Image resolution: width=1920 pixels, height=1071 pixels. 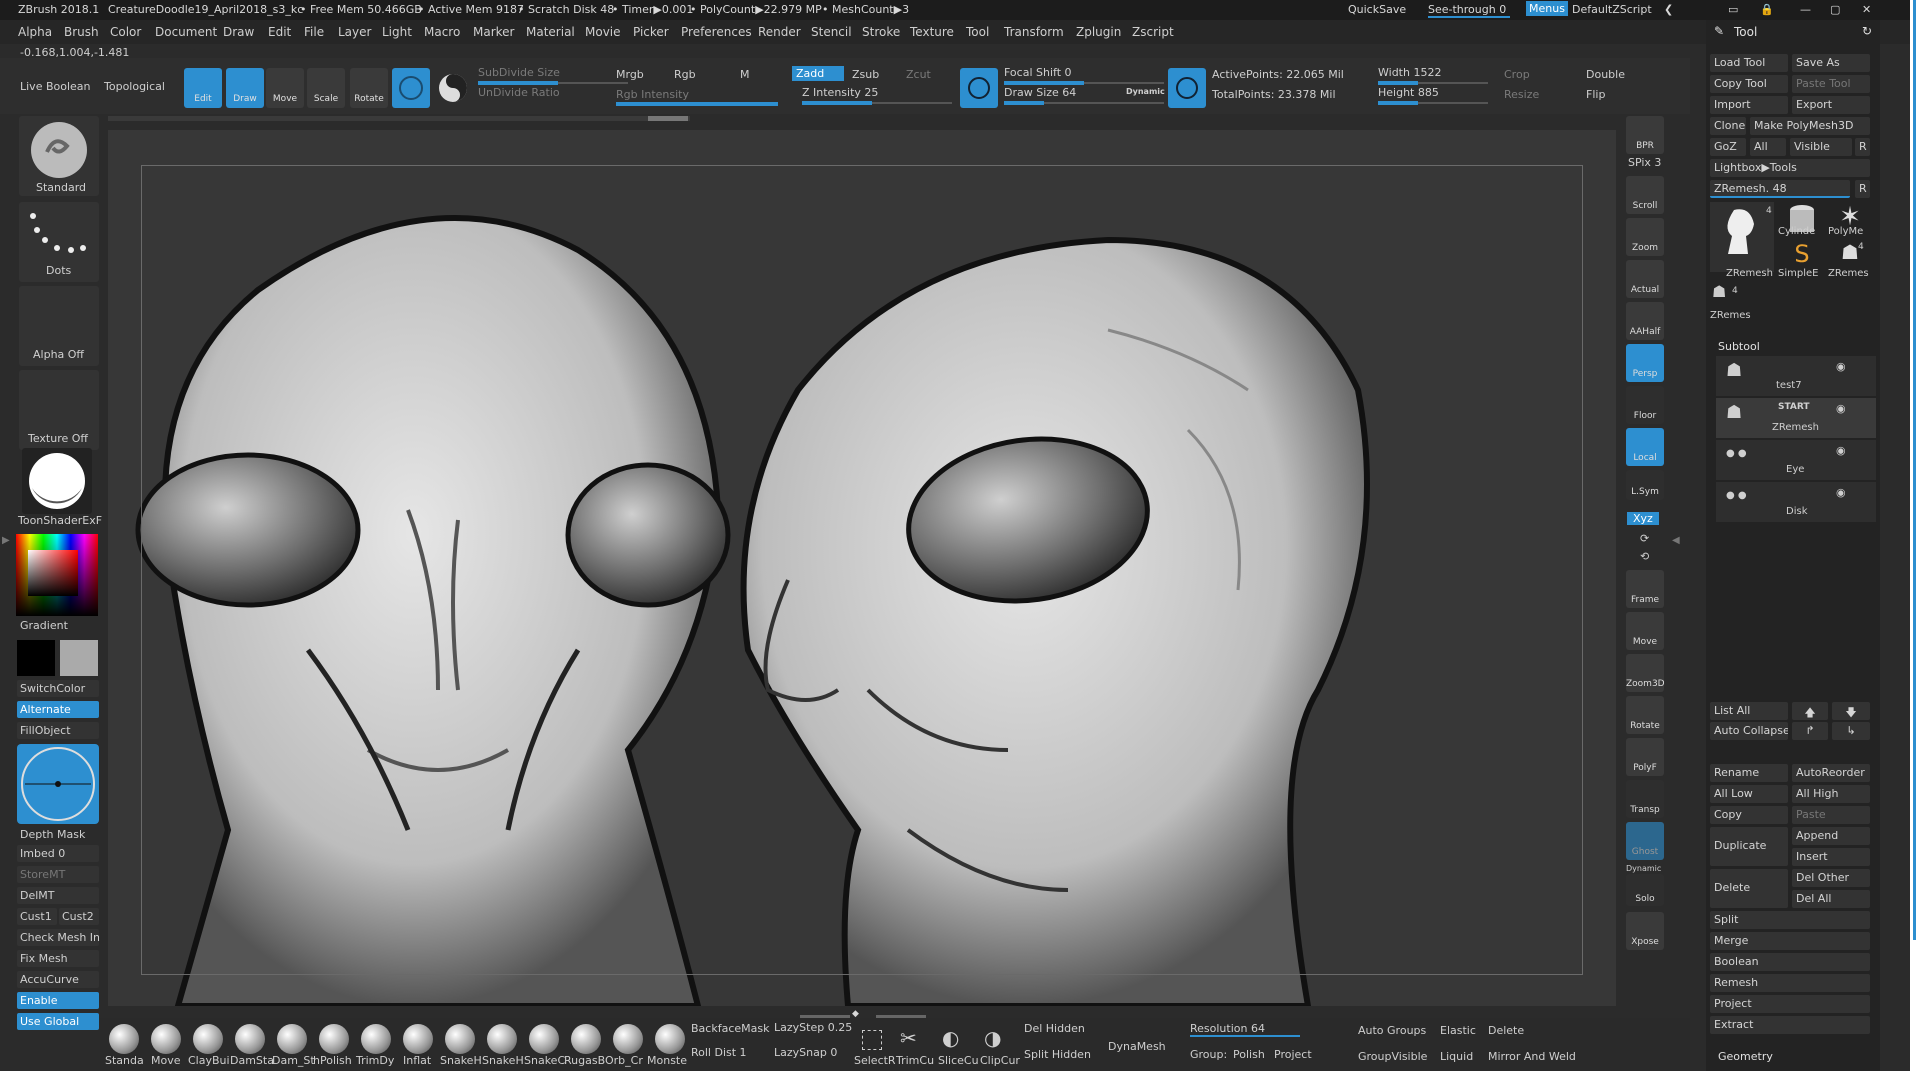 What do you see at coordinates (1645, 799) in the screenshot?
I see `transp-button: Transp` at bounding box center [1645, 799].